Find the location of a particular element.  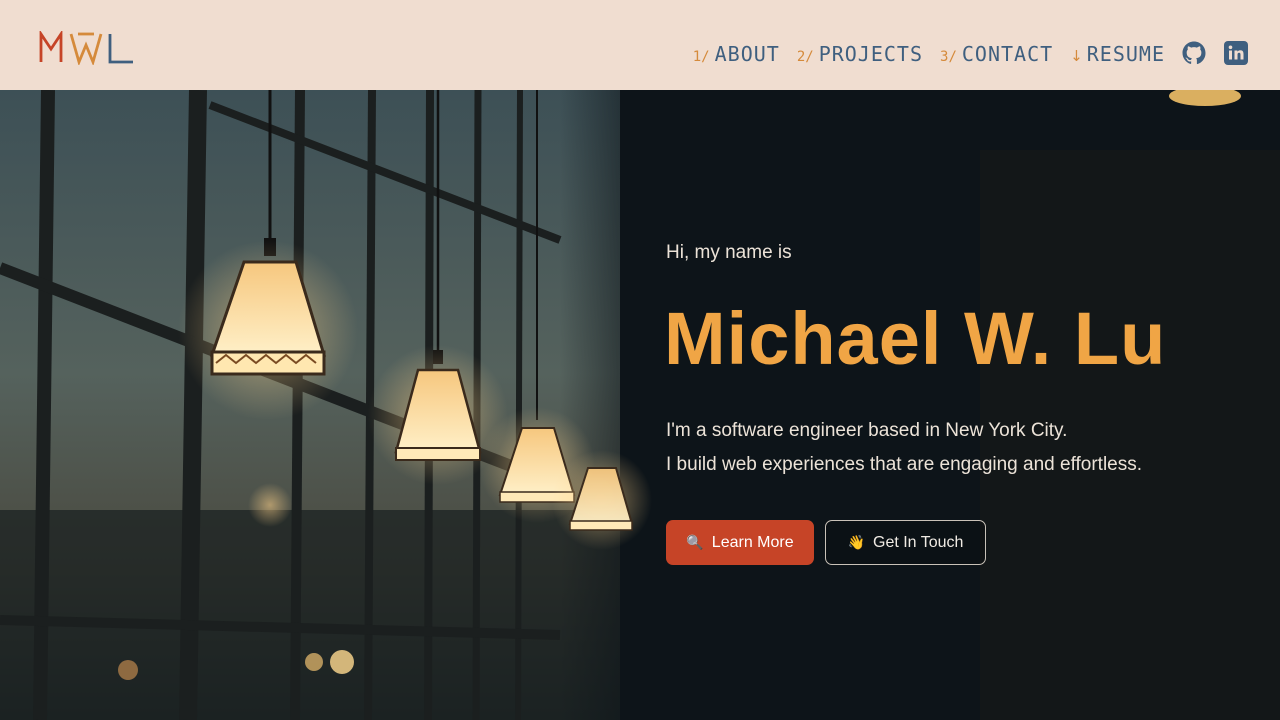

main-nav: 1/ ABOUT 2/ PROJECTS 3/ CONTACT ↓ RESUME is located at coordinates (920, 54).